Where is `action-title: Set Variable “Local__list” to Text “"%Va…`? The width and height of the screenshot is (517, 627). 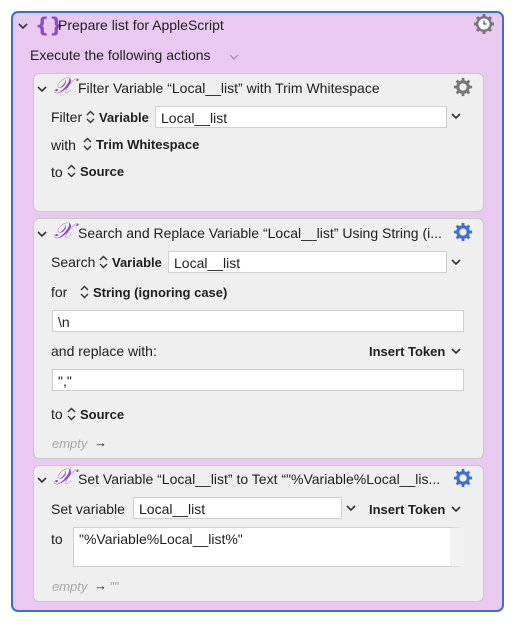
action-title: Set Variable “Local__list” to Text “"%Va… is located at coordinates (259, 479).